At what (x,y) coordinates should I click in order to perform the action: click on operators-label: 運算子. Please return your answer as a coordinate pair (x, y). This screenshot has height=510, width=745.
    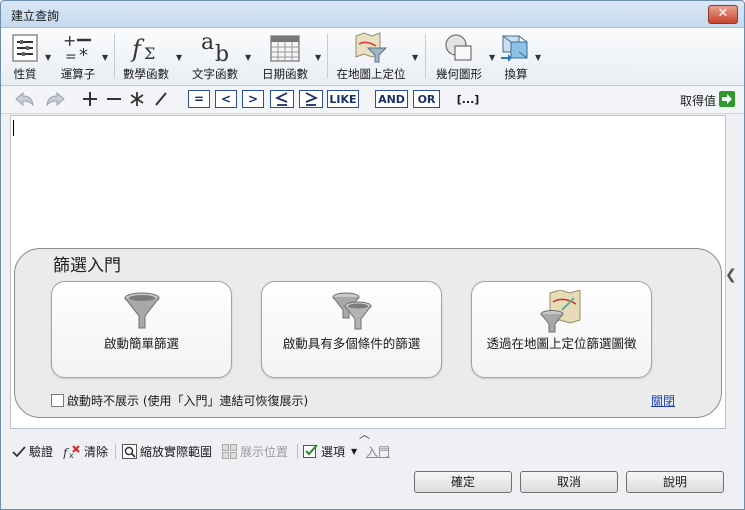
    Looking at the image, I should click on (78, 74).